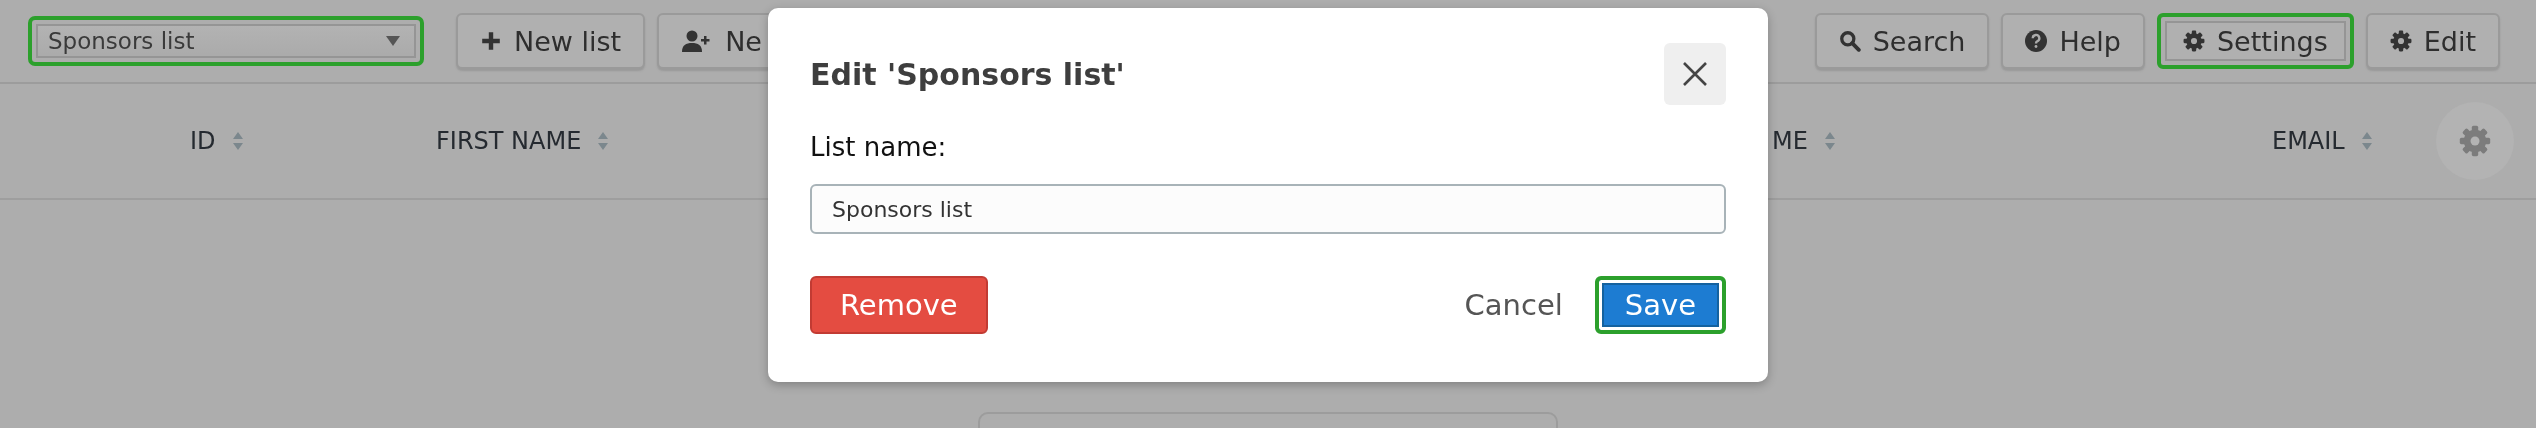 This screenshot has height=428, width=2536. Describe the element at coordinates (2073, 41) in the screenshot. I see `toolbar-button: Help` at that location.